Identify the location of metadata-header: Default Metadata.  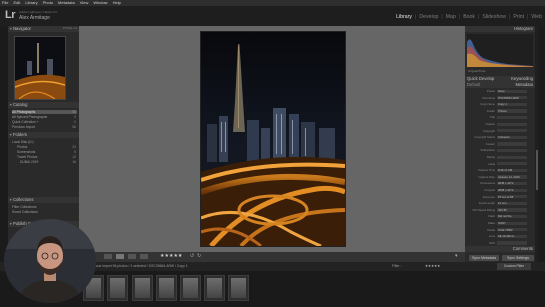
(500, 85).